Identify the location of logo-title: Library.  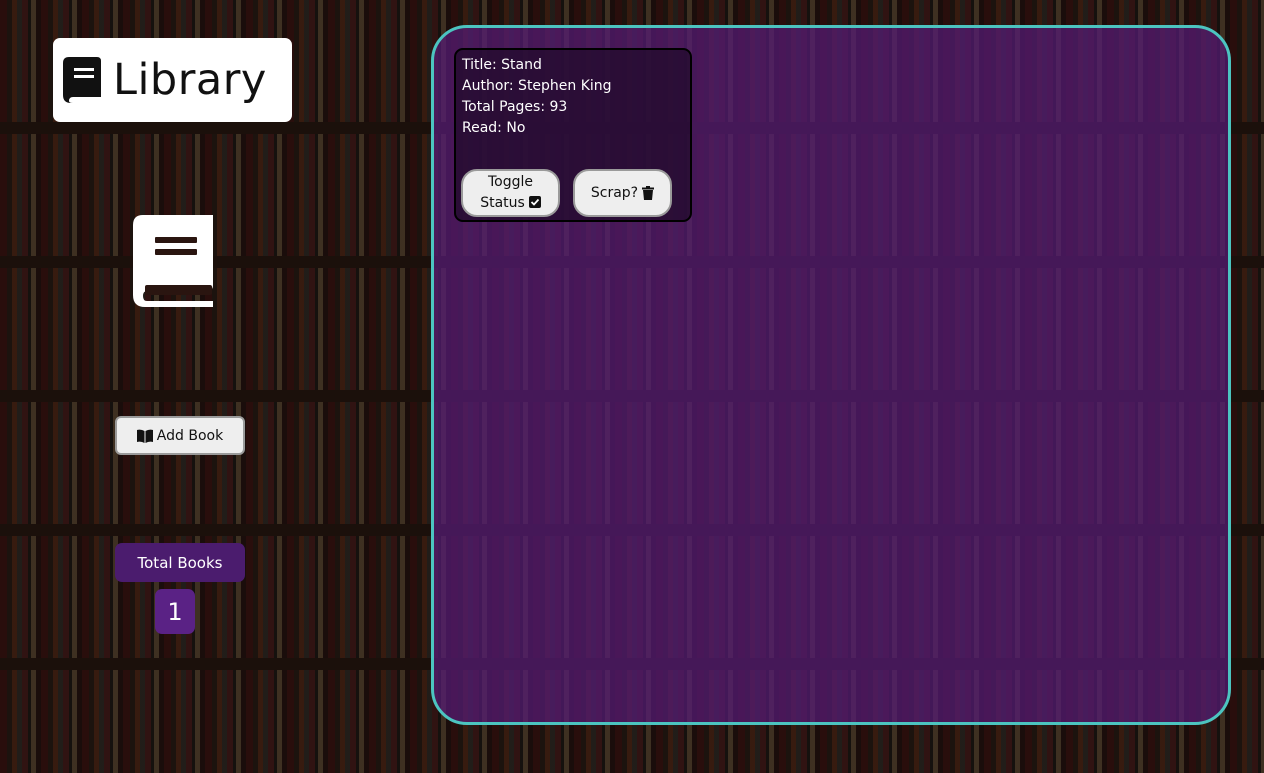
(190, 80).